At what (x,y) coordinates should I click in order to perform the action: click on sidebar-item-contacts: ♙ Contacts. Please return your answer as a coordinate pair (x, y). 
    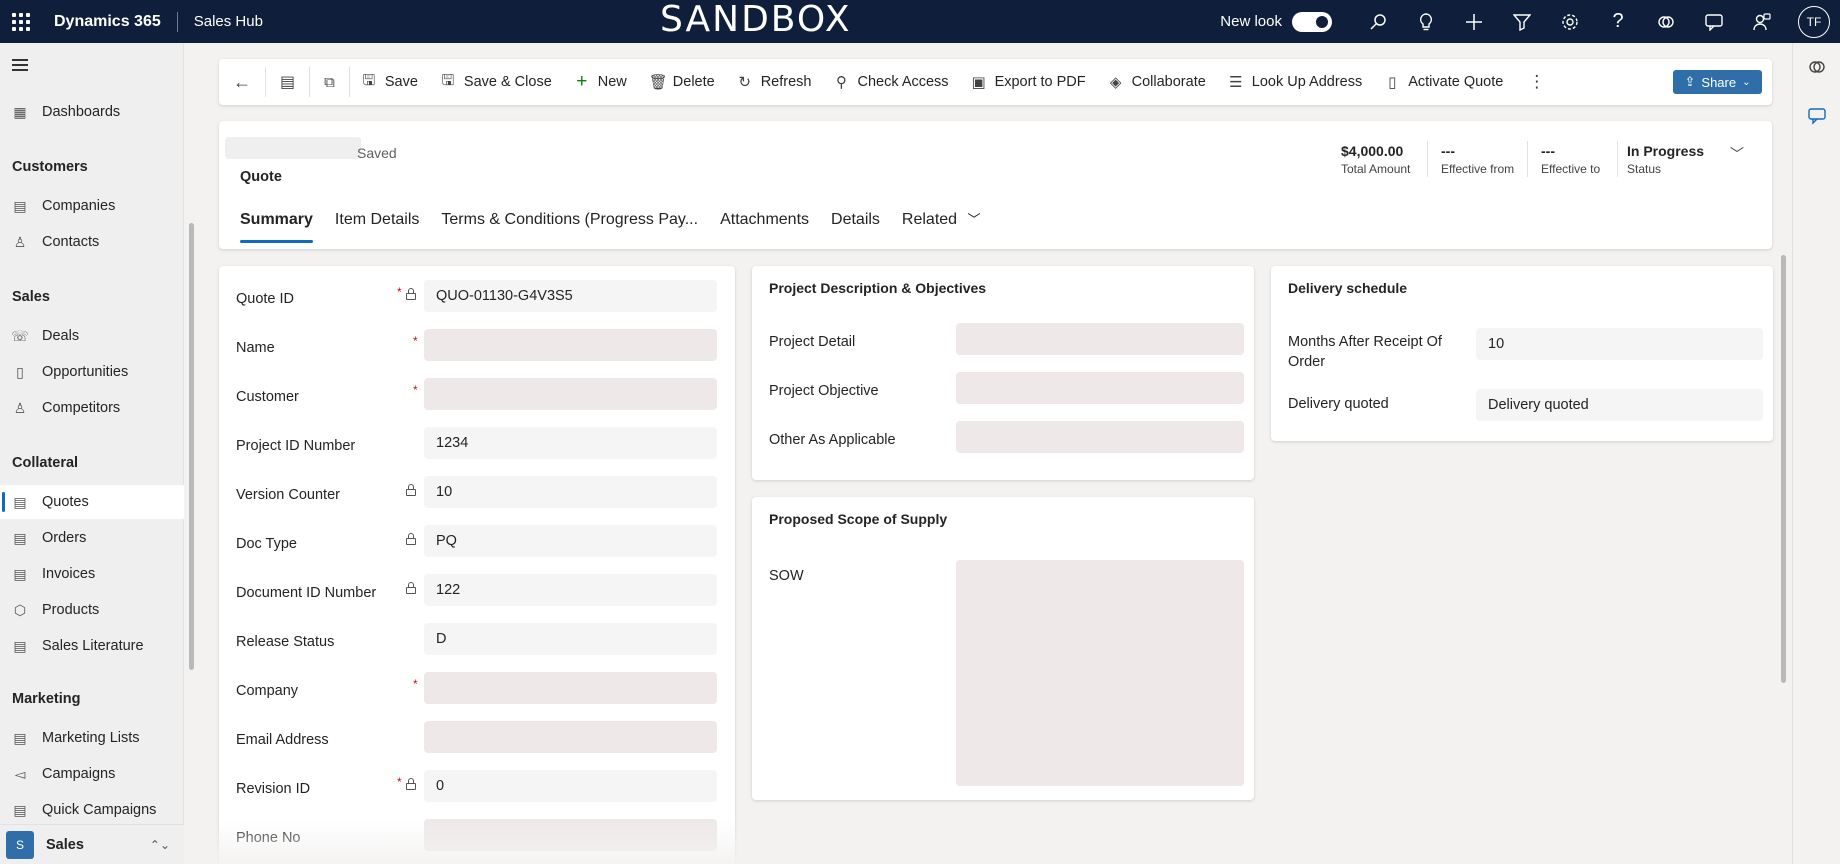
    Looking at the image, I should click on (92, 242).